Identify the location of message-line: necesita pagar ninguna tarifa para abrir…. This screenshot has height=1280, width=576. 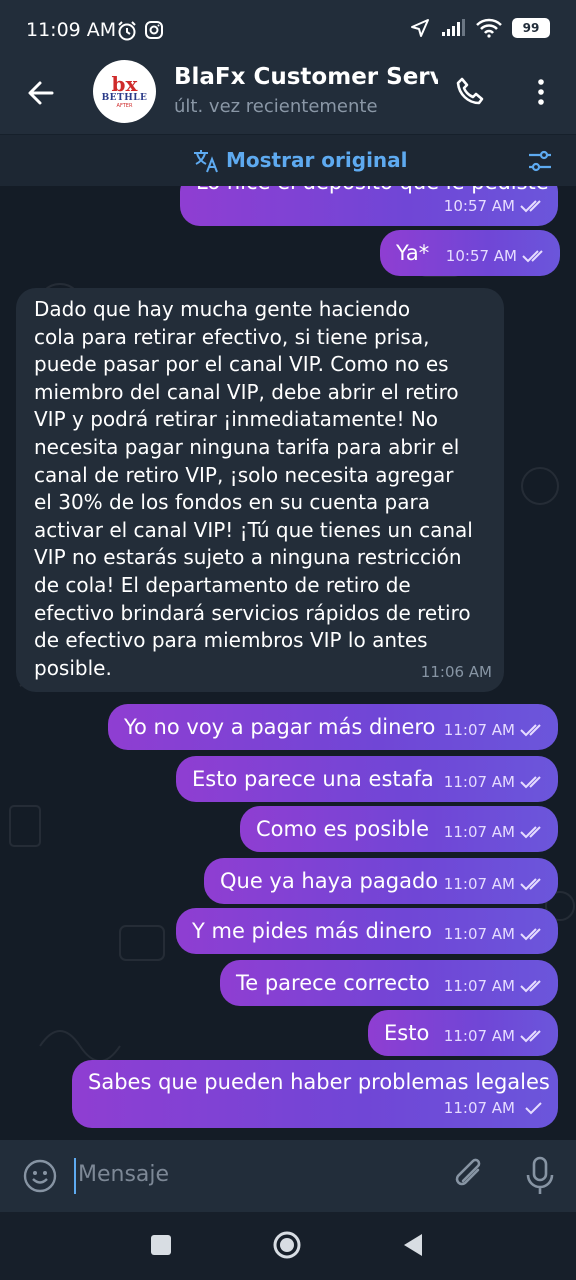
(247, 446).